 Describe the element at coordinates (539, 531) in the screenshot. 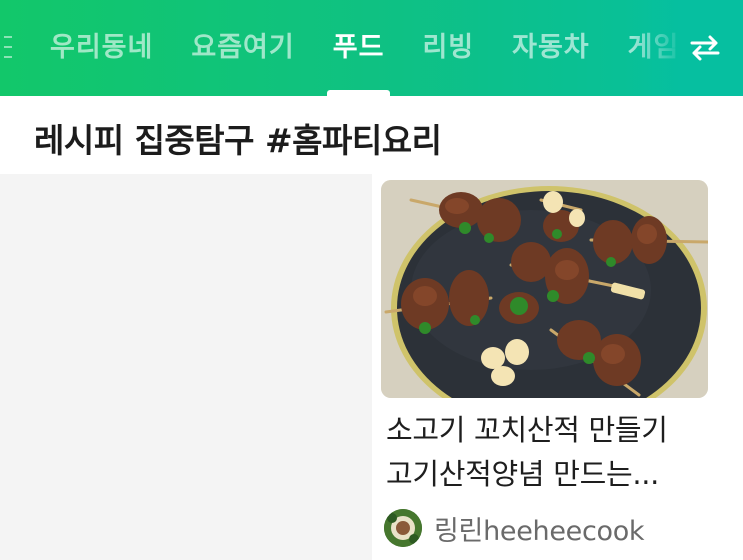

I see `author-name: 링린heeheecook` at that location.